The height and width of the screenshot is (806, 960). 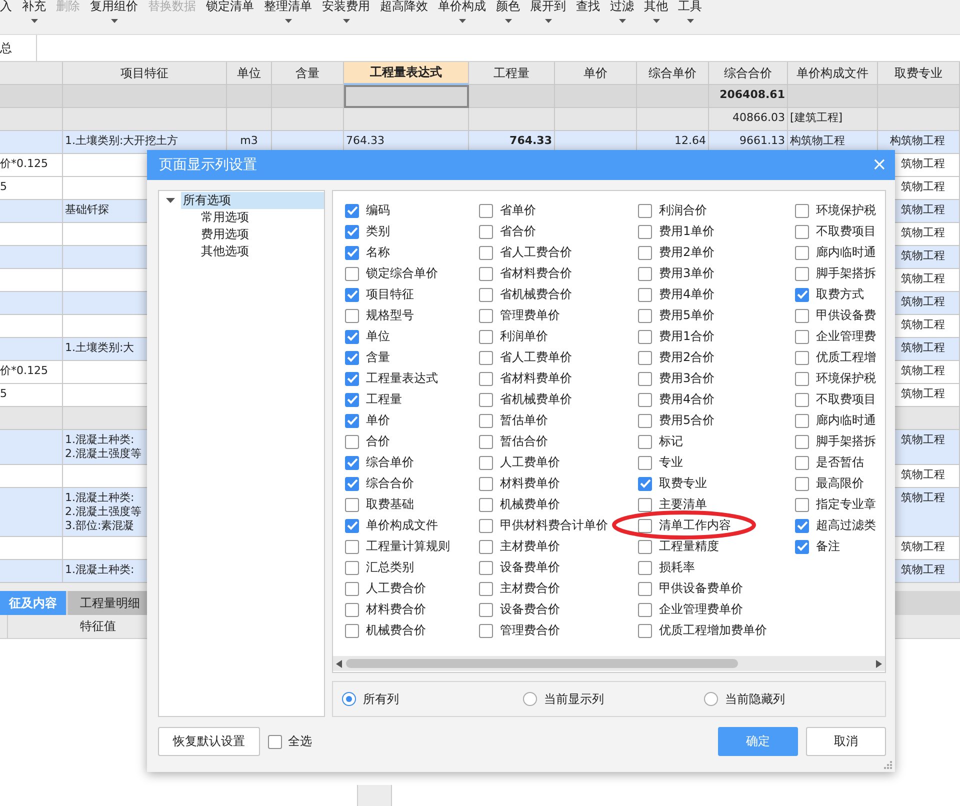 What do you see at coordinates (701, 588) in the screenshot?
I see `checkbox-label: 甲供设备费单价` at bounding box center [701, 588].